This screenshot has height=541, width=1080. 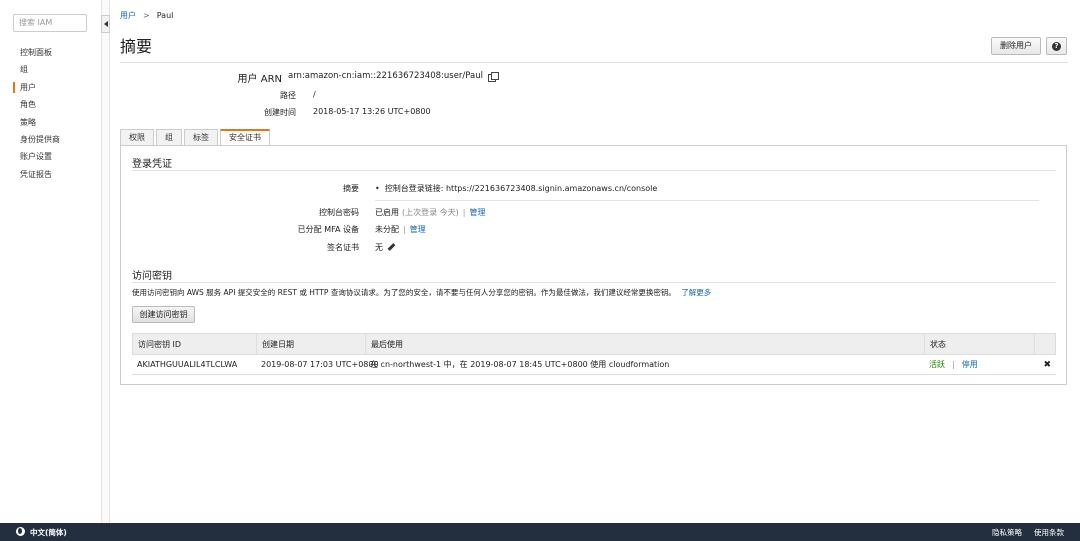 What do you see at coordinates (478, 212) in the screenshot?
I see `manage-password-link: 管理` at bounding box center [478, 212].